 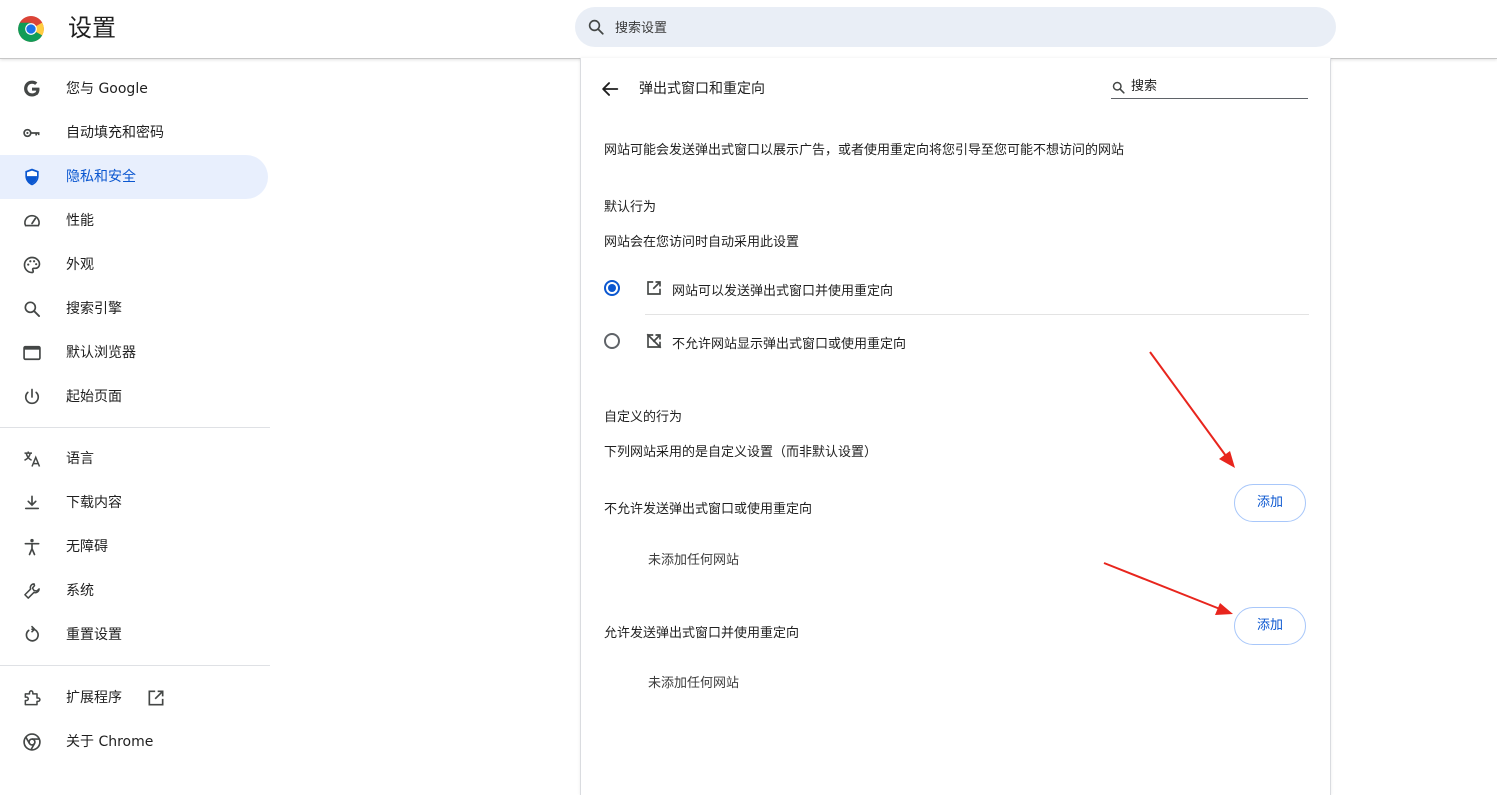 I want to click on page-title: 设置, so click(x=92, y=28).